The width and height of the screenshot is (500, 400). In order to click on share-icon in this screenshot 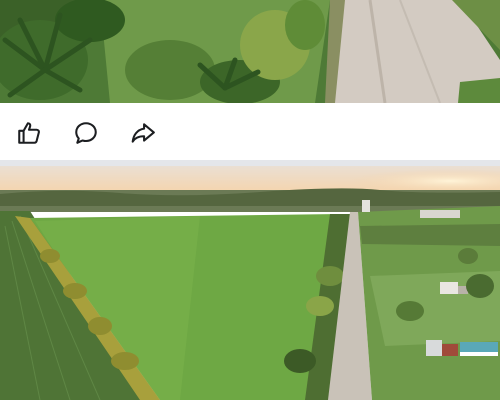, I will do `click(143, 133)`.